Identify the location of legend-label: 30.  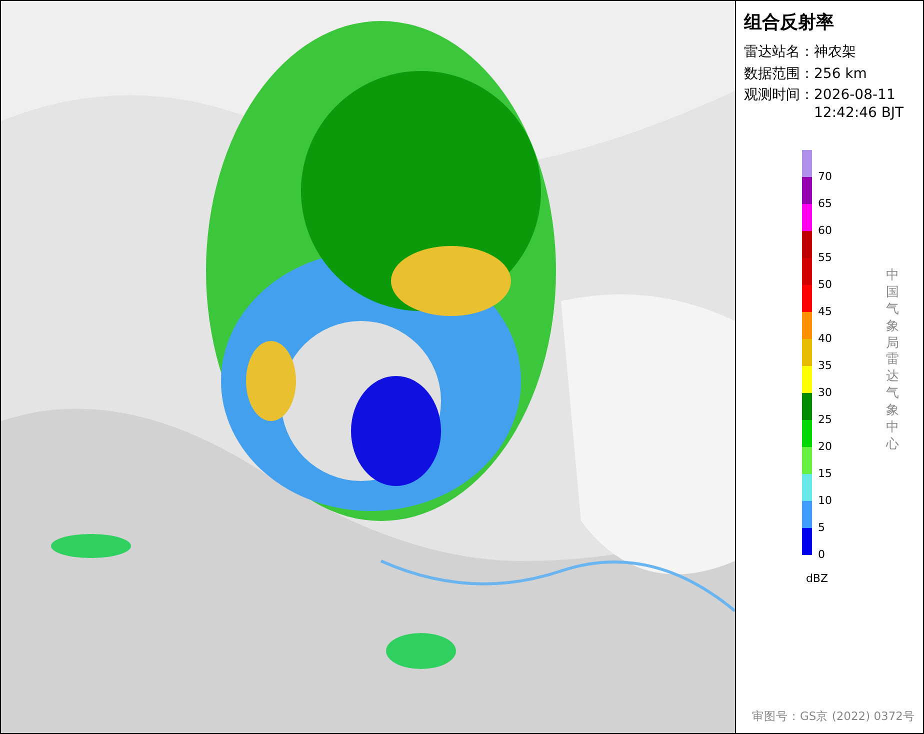
(825, 393).